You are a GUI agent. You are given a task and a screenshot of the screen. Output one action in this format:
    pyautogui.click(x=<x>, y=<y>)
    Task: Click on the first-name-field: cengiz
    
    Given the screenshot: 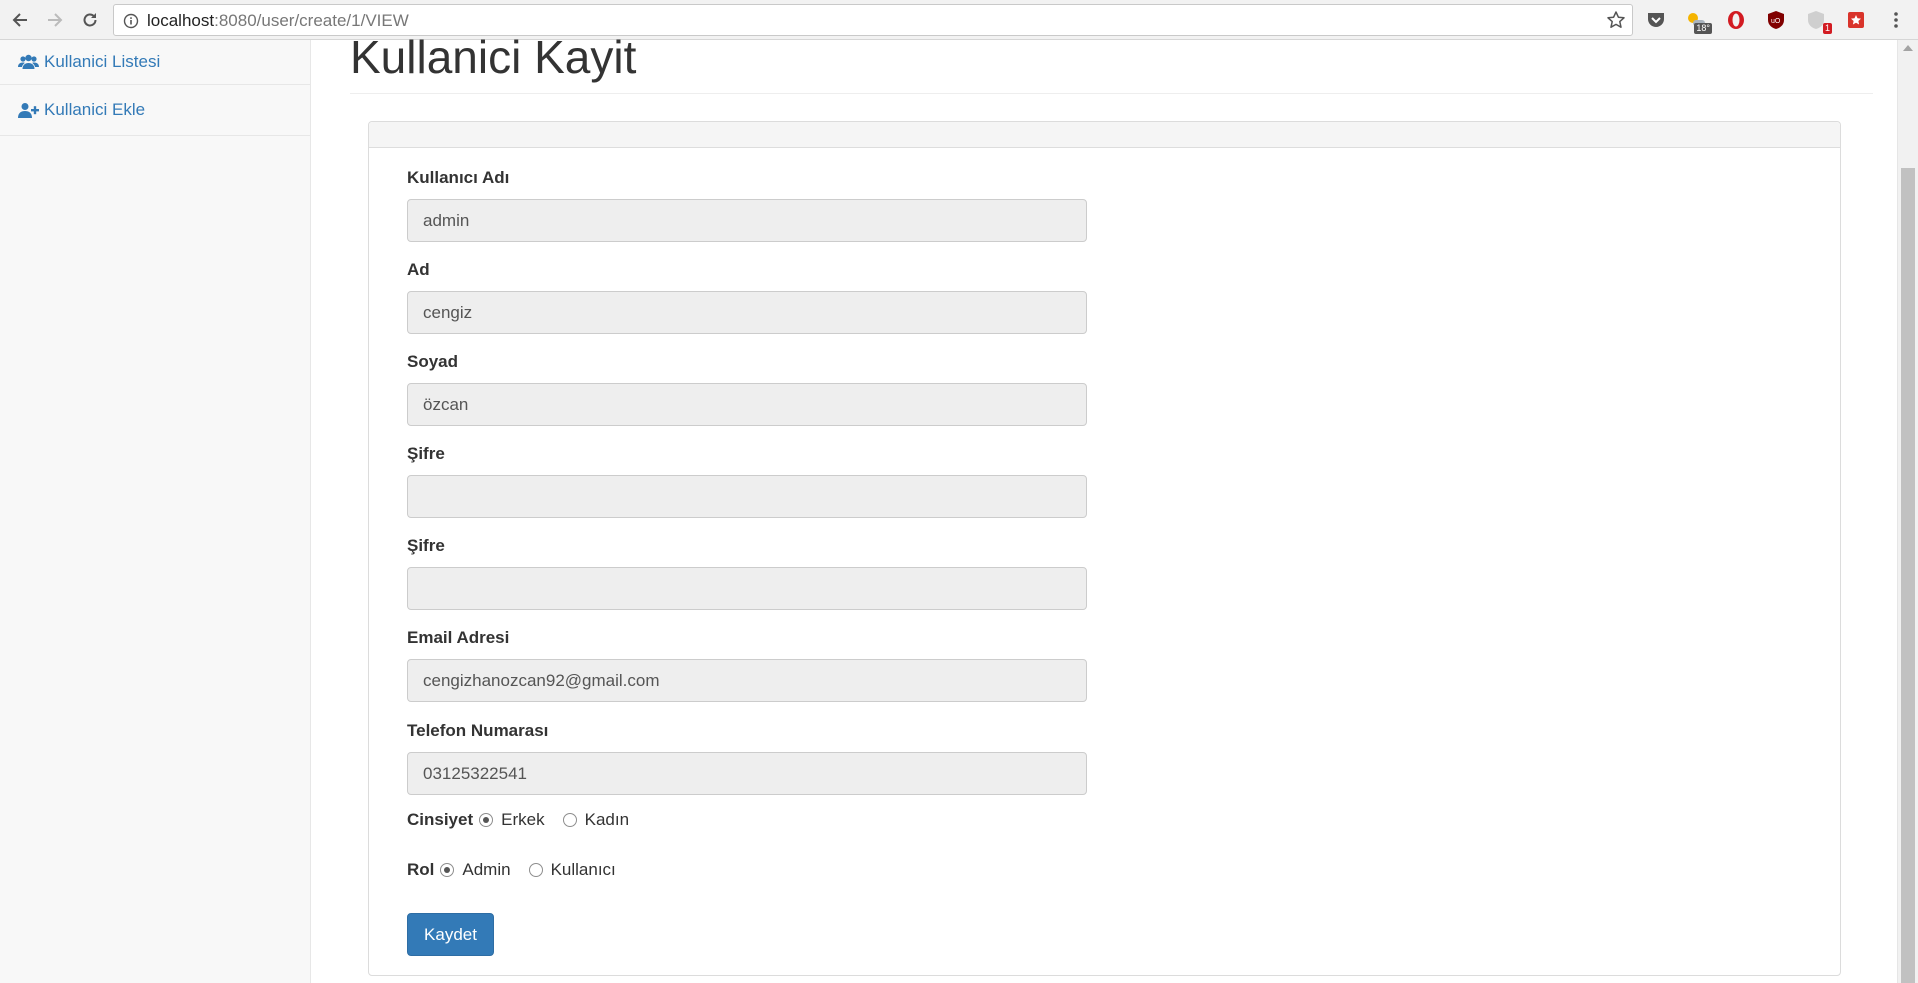 What is the action you would take?
    pyautogui.click(x=747, y=312)
    